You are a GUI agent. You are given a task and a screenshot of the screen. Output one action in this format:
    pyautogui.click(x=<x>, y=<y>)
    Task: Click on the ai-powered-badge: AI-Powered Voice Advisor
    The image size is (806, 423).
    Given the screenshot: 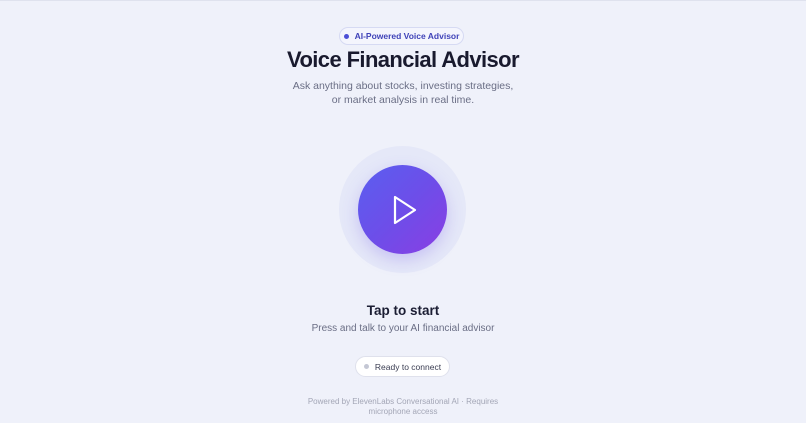 What is the action you would take?
    pyautogui.click(x=401, y=36)
    